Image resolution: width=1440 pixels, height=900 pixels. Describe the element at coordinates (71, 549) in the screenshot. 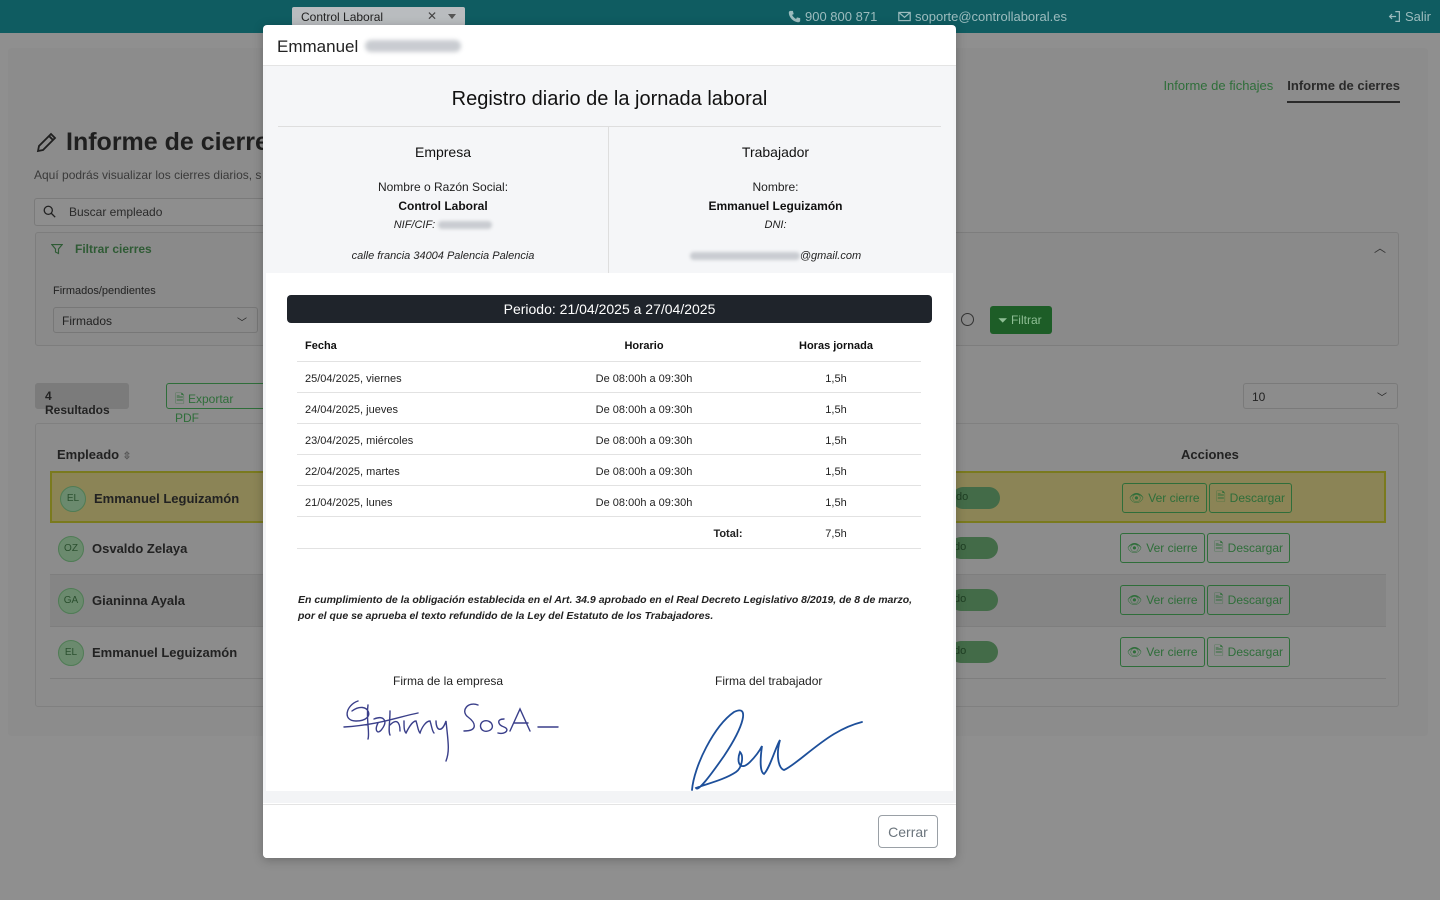

I see `avatar: OZ` at that location.